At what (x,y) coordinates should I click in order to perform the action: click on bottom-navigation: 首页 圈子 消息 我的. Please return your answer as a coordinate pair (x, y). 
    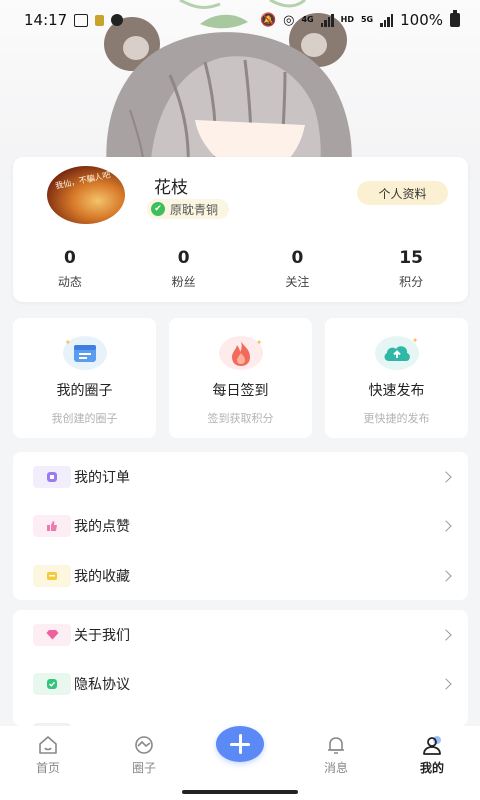
    Looking at the image, I should click on (240, 754).